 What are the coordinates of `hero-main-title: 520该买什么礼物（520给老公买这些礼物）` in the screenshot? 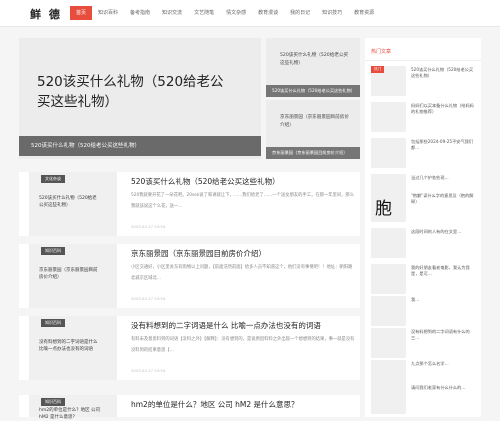 It's located at (137, 92).